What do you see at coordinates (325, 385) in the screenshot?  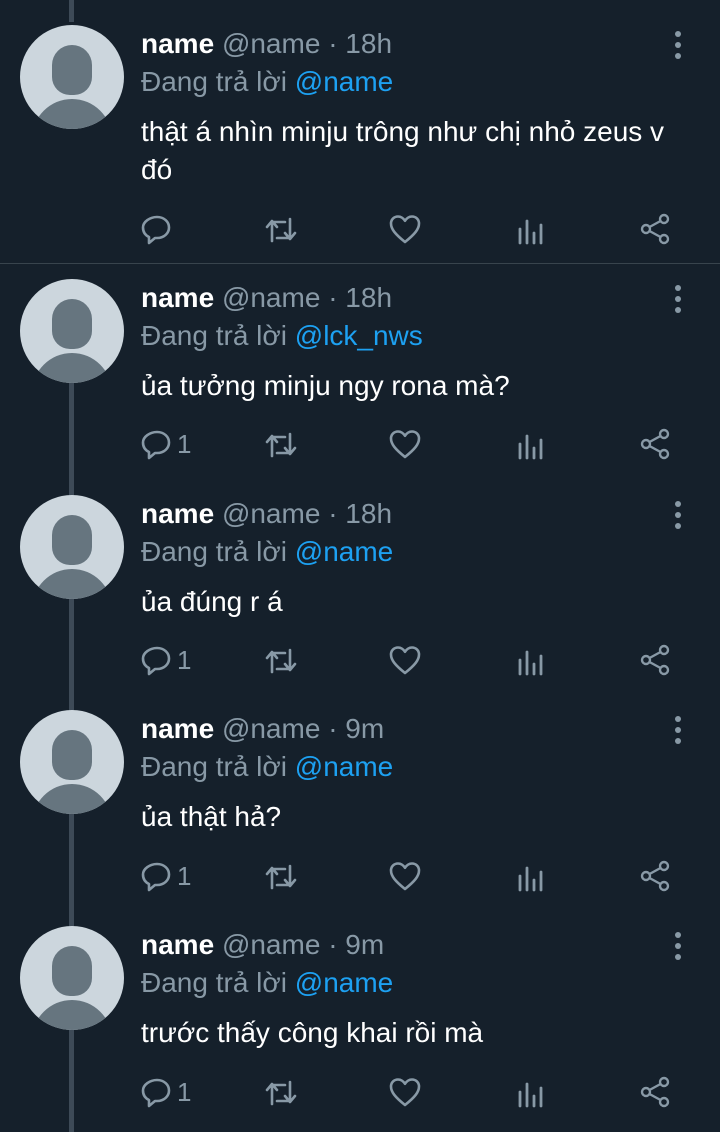 I see `tweet-text: ủa tưởng minju ngy rona mà?` at bounding box center [325, 385].